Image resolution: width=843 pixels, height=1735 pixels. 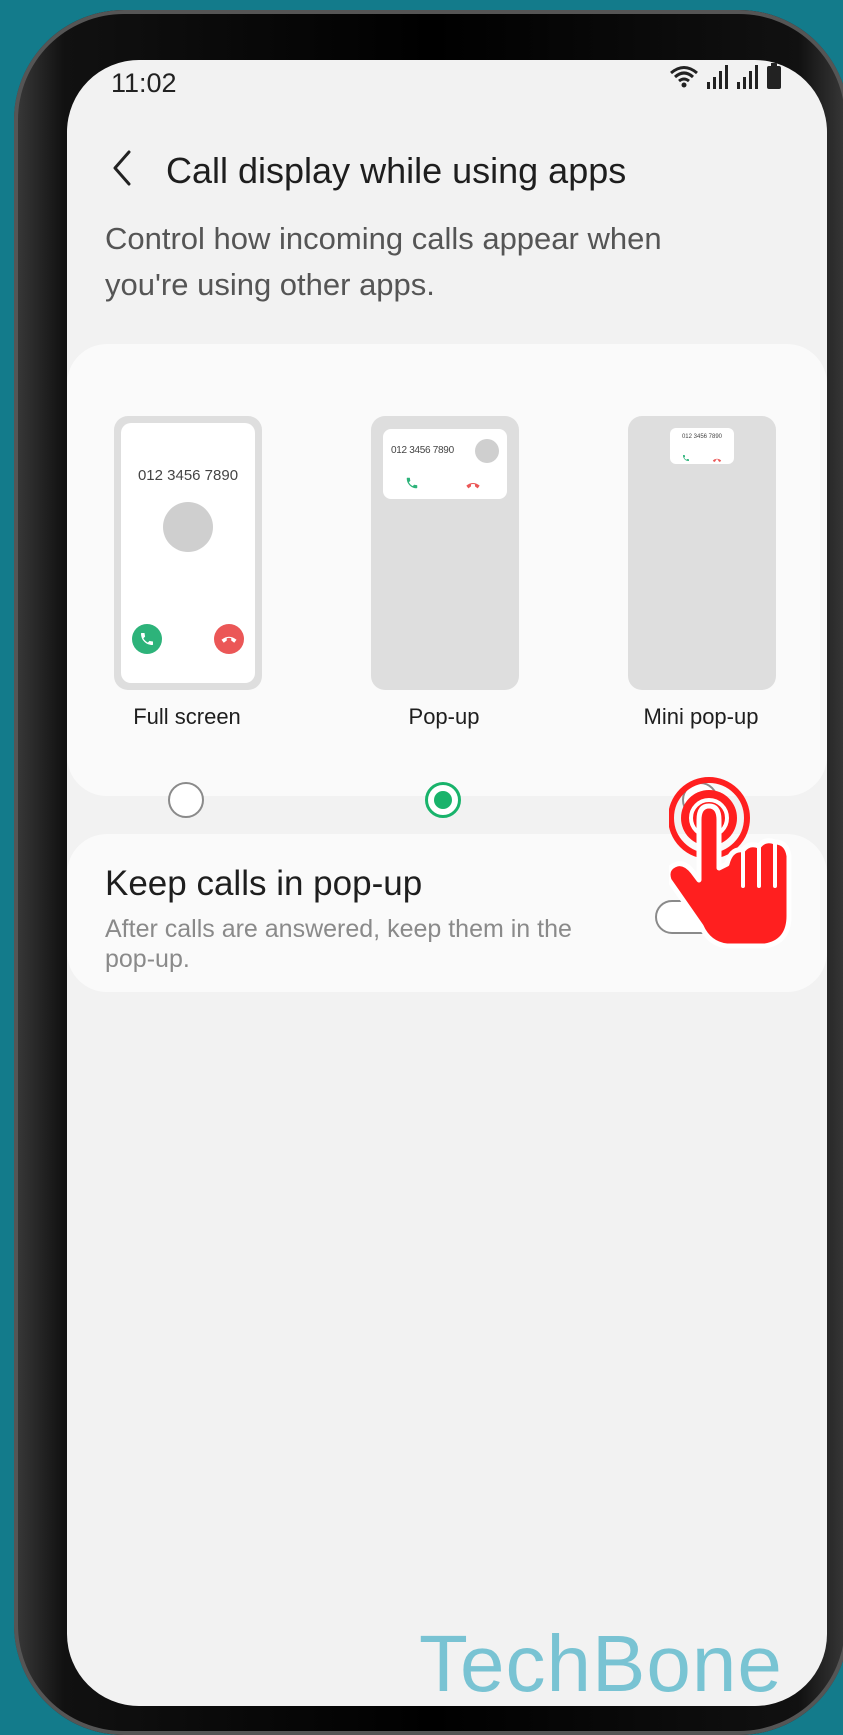 What do you see at coordinates (684, 79) in the screenshot?
I see `wifi-icon` at bounding box center [684, 79].